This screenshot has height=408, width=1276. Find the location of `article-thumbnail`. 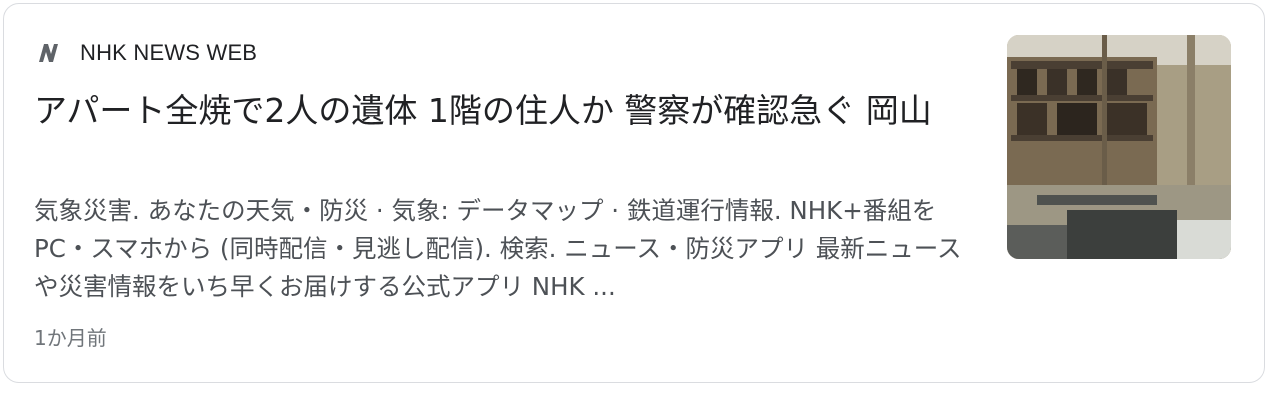

article-thumbnail is located at coordinates (1119, 147).